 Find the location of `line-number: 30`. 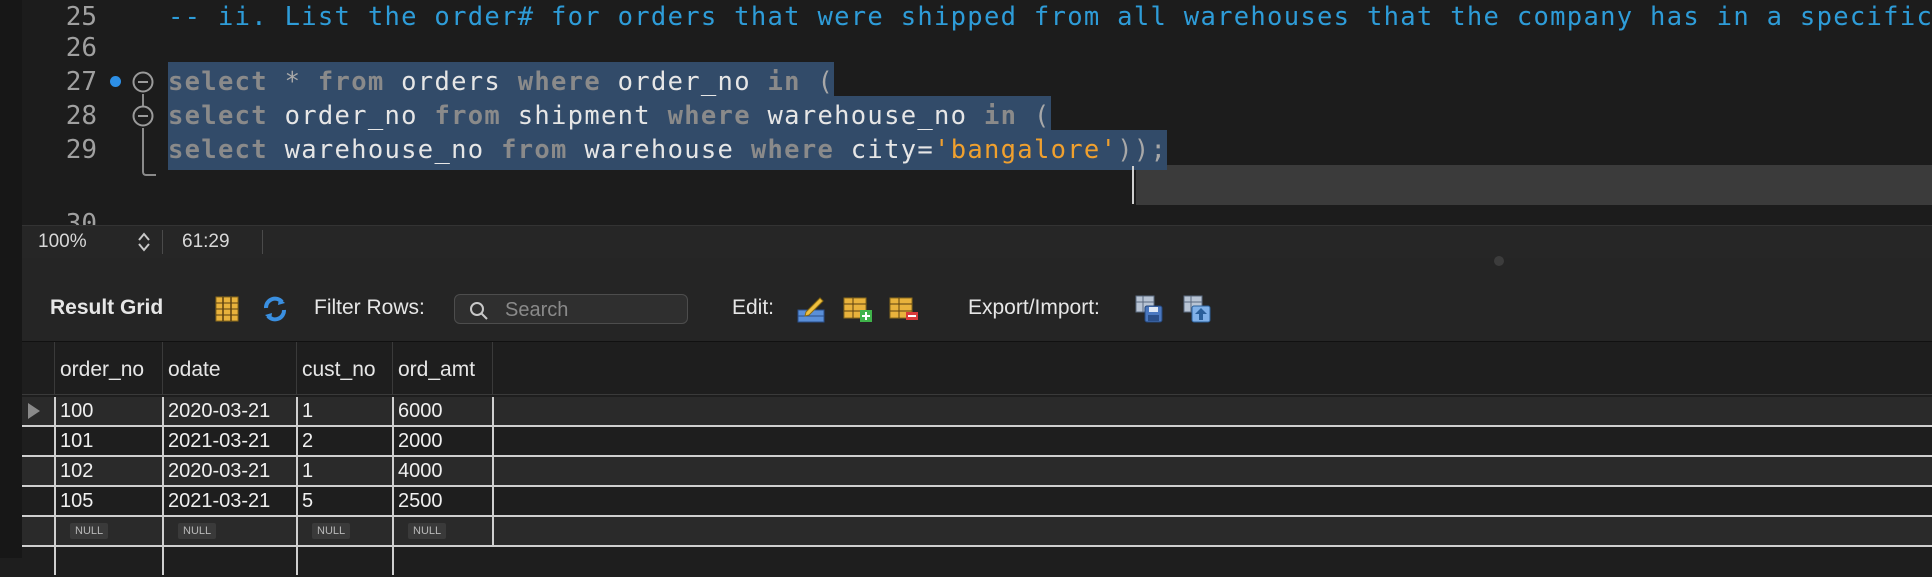

line-number: 30 is located at coordinates (81, 217).